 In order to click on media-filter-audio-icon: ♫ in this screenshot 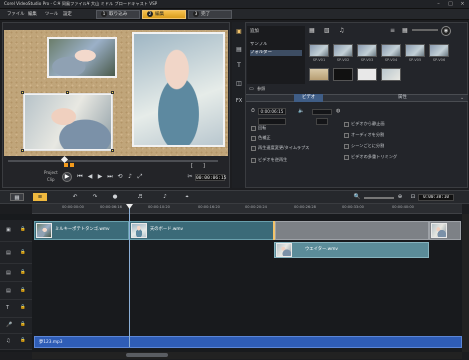, I will do `click(343, 31)`.